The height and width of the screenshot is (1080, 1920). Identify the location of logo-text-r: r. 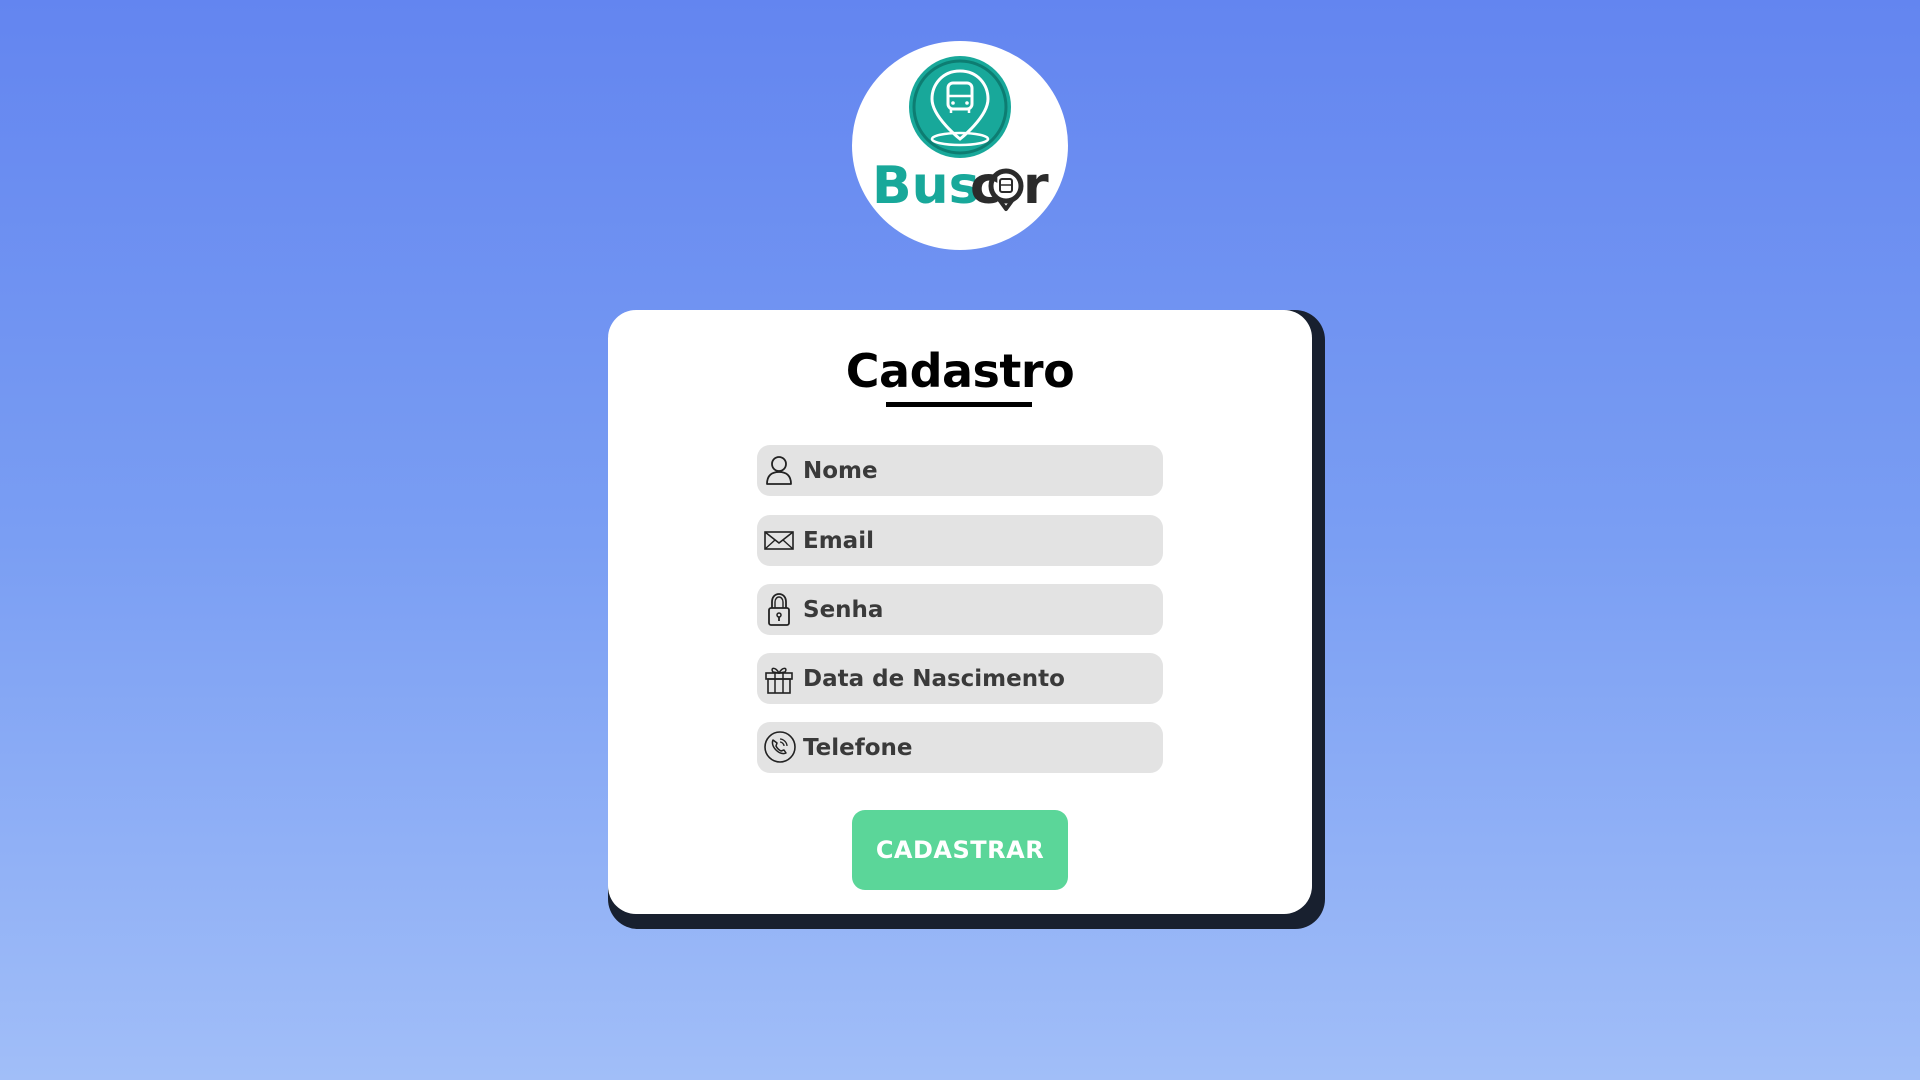
(1036, 186).